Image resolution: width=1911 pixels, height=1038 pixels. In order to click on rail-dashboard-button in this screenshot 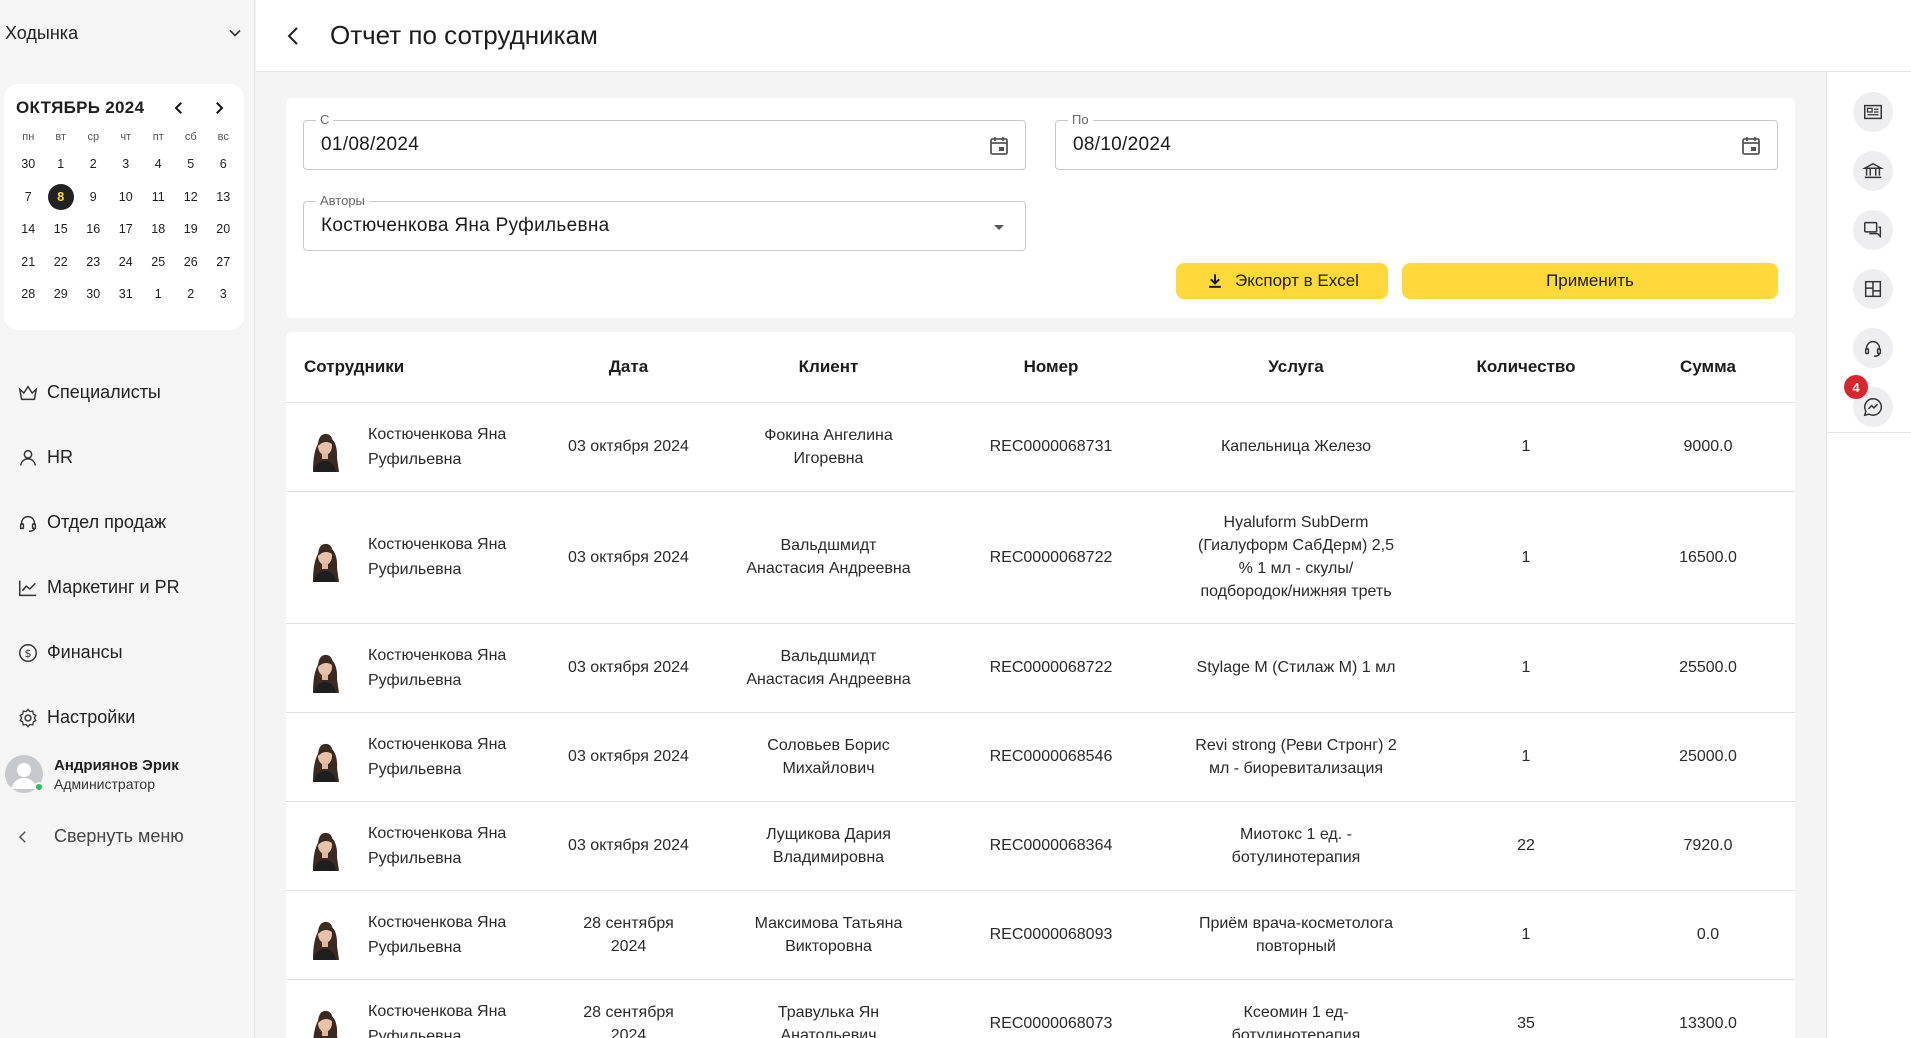, I will do `click(1873, 289)`.